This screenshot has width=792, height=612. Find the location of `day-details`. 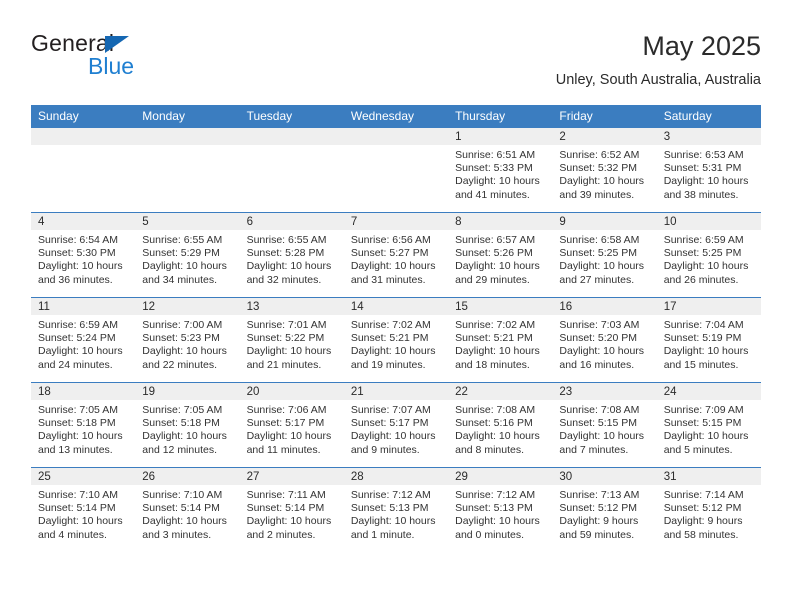

day-details is located at coordinates (292, 147).